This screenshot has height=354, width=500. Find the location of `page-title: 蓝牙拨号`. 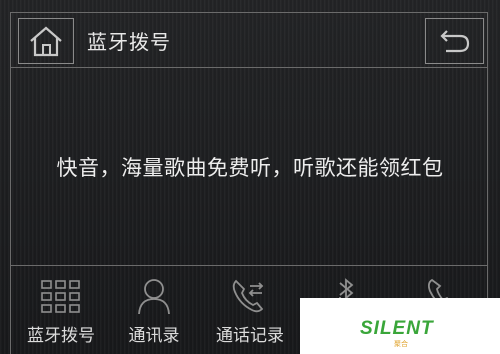

page-title: 蓝牙拨号 is located at coordinates (129, 42).